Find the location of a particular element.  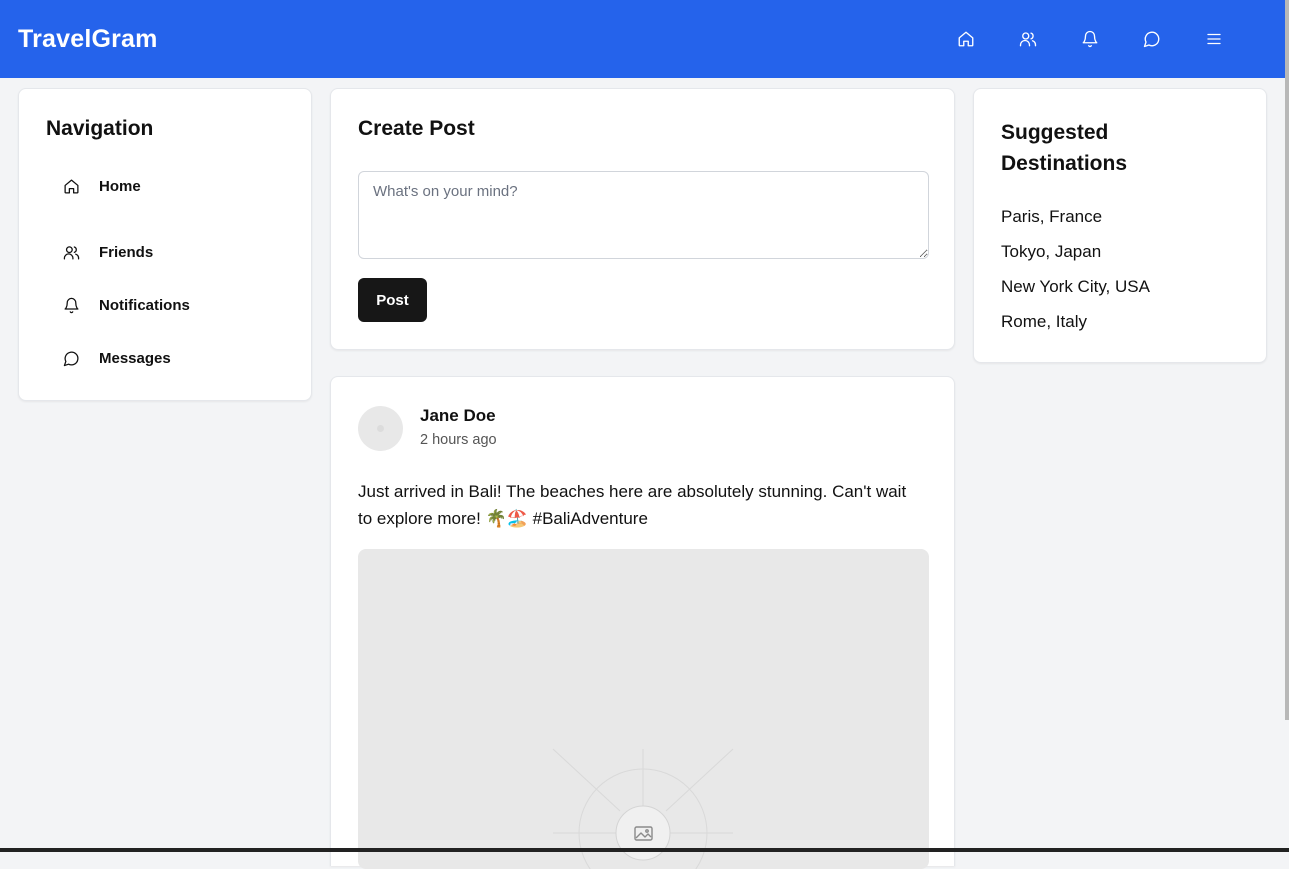

destination-item: Paris, France is located at coordinates (1120, 223).